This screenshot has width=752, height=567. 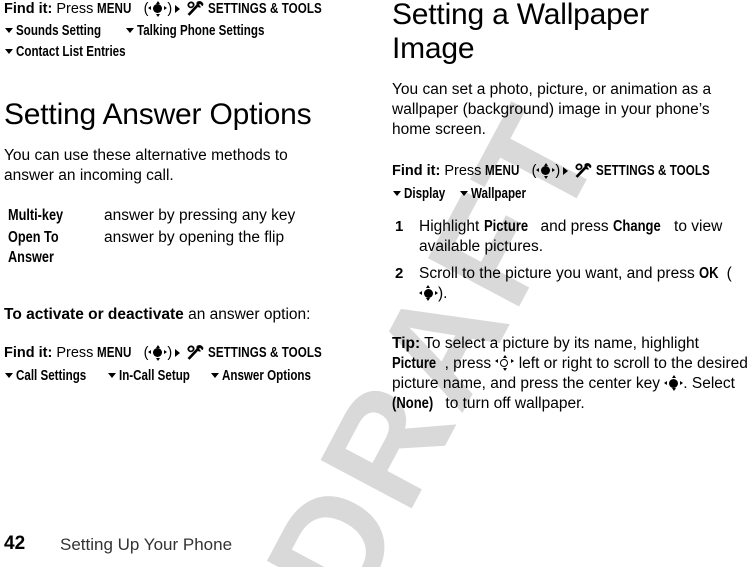 I want to click on step-text-part3: )., so click(x=443, y=293).